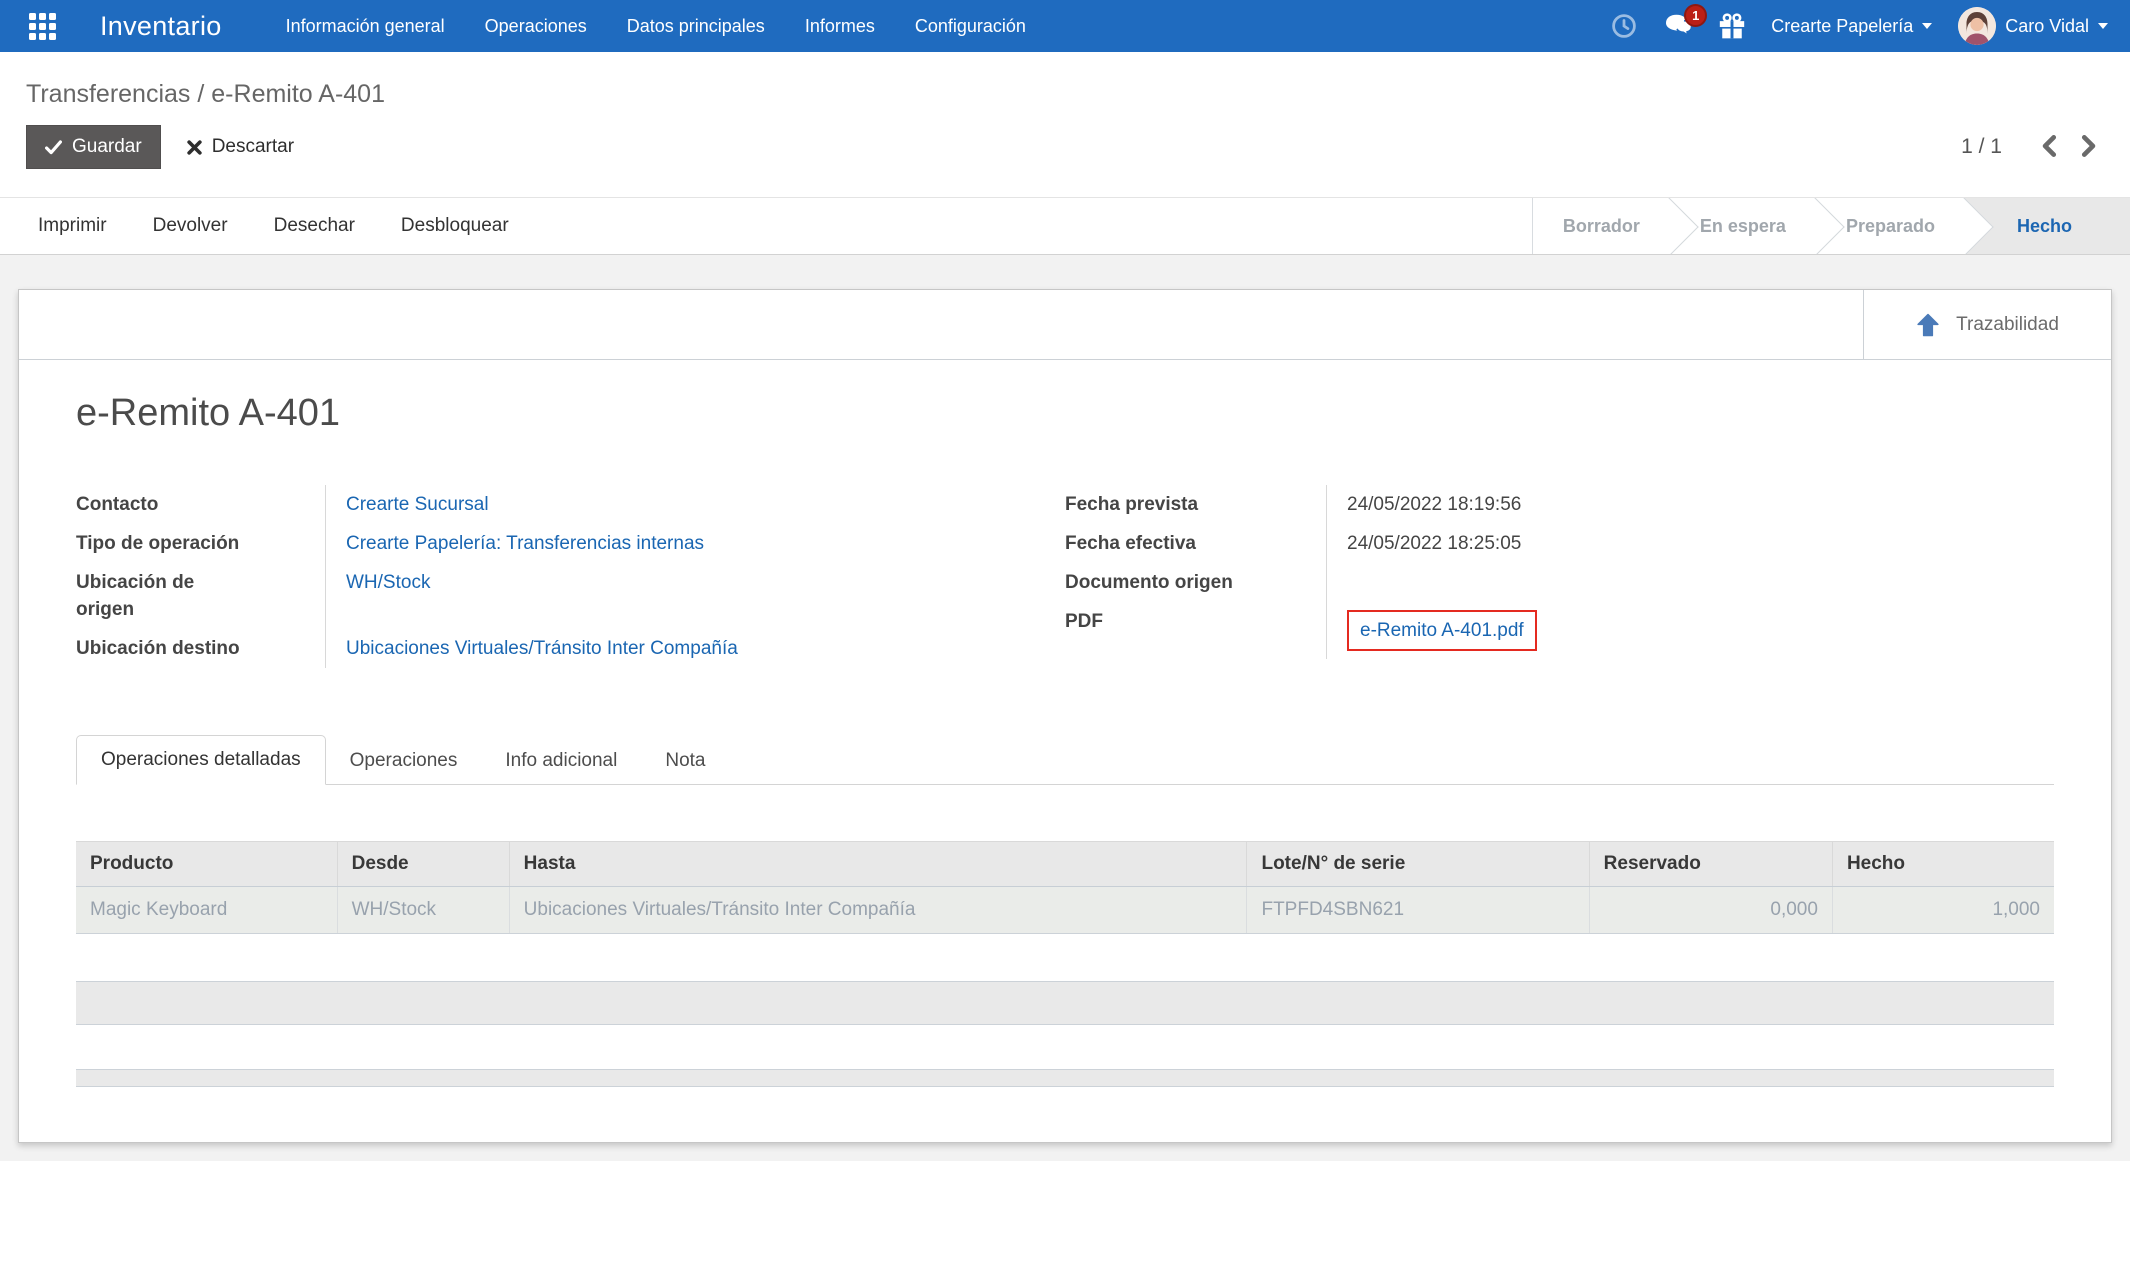  Describe the element at coordinates (1418, 910) in the screenshot. I see `cell-lote: FTPFD4SBN621` at that location.